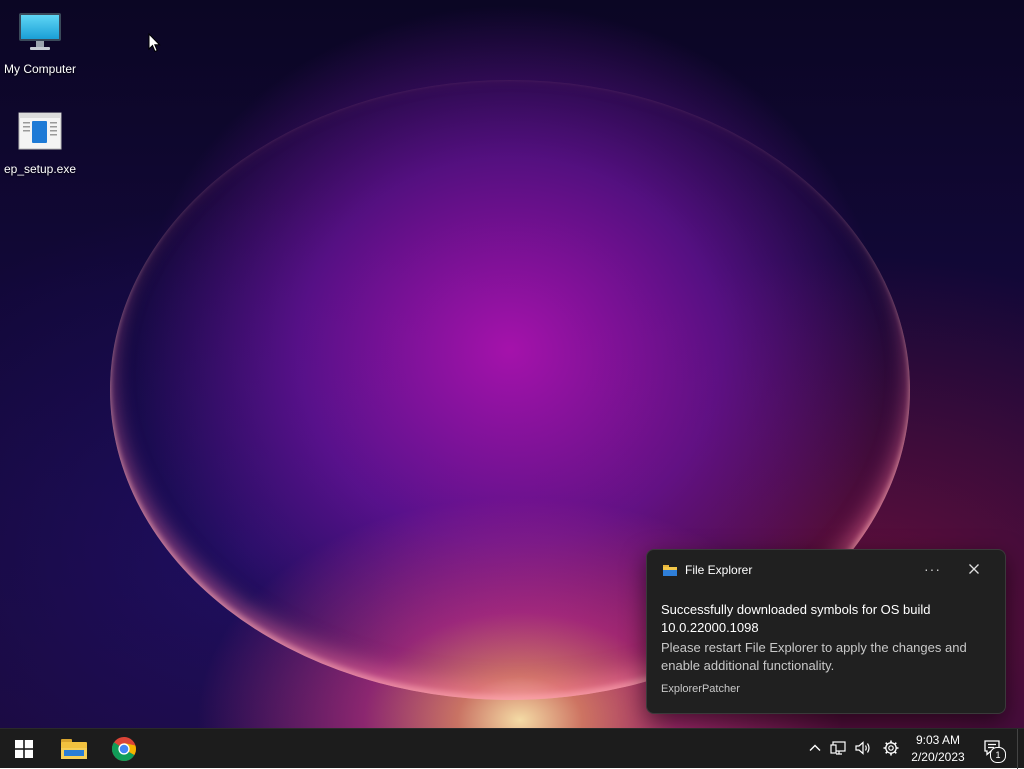  Describe the element at coordinates (938, 740) in the screenshot. I see `clock-time: 9:03 AM` at that location.